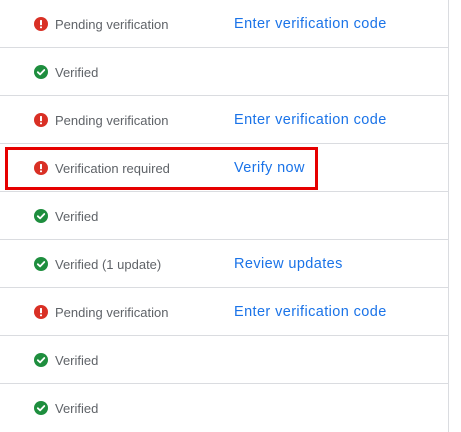 Image resolution: width=461 pixels, height=432 pixels. I want to click on verify-now-link: Verify now, so click(269, 168).